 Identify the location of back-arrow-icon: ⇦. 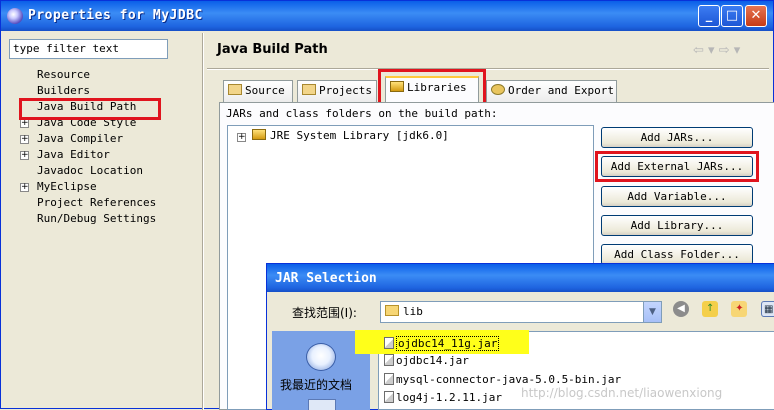
(698, 50).